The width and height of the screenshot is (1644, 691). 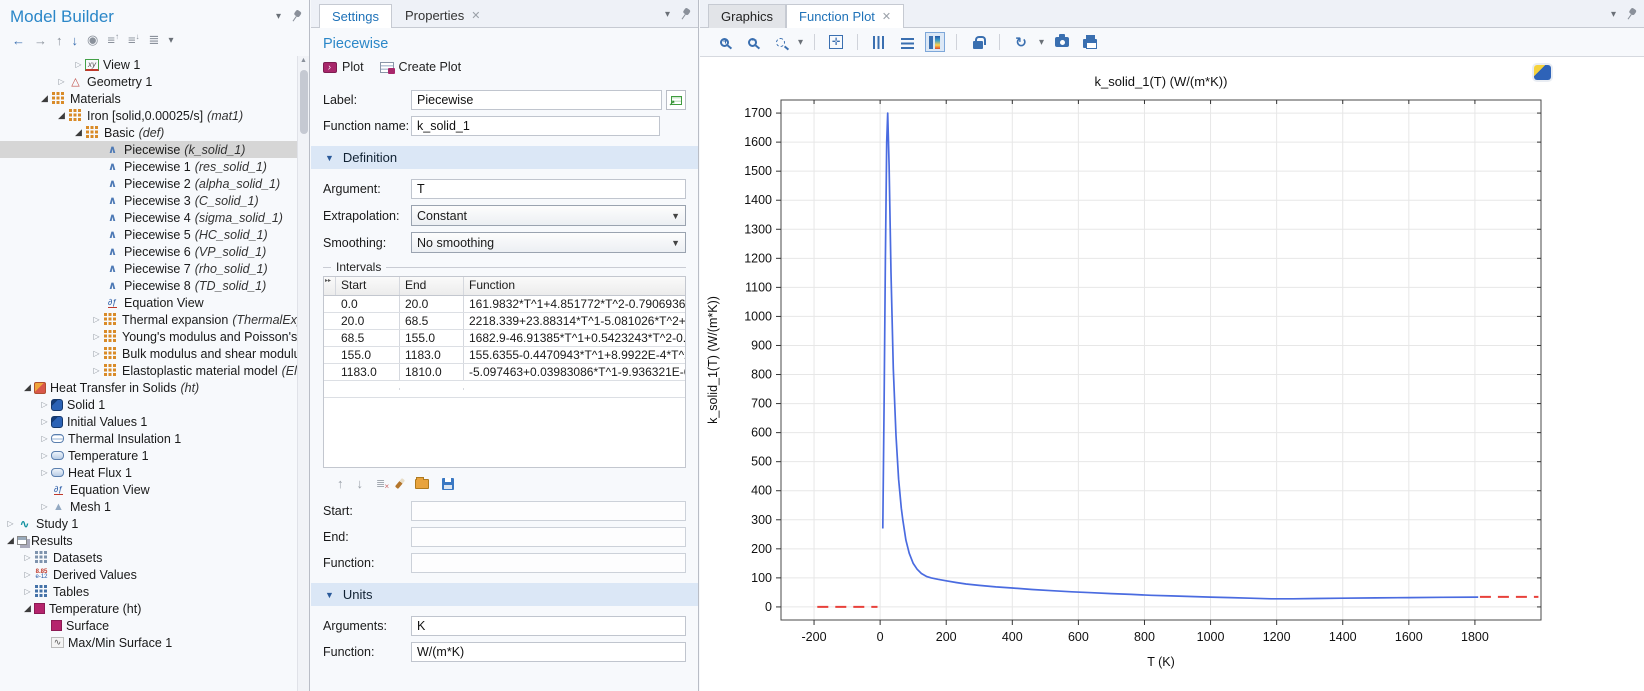 What do you see at coordinates (170, 40) in the screenshot?
I see `toolbar-caret-icon: ▾` at bounding box center [170, 40].